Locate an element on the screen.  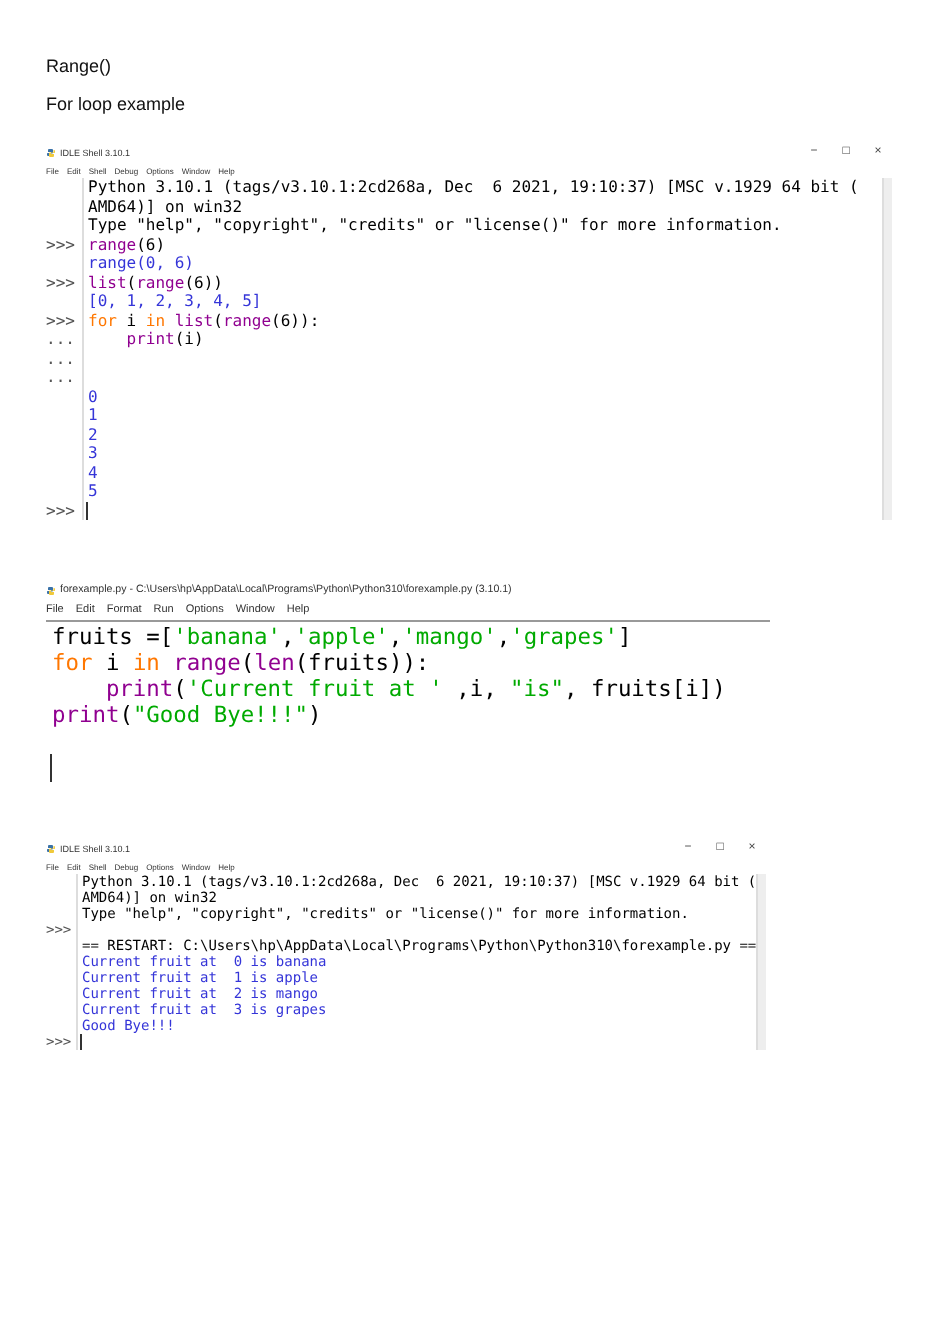
code-line: 4 is located at coordinates (92, 472).